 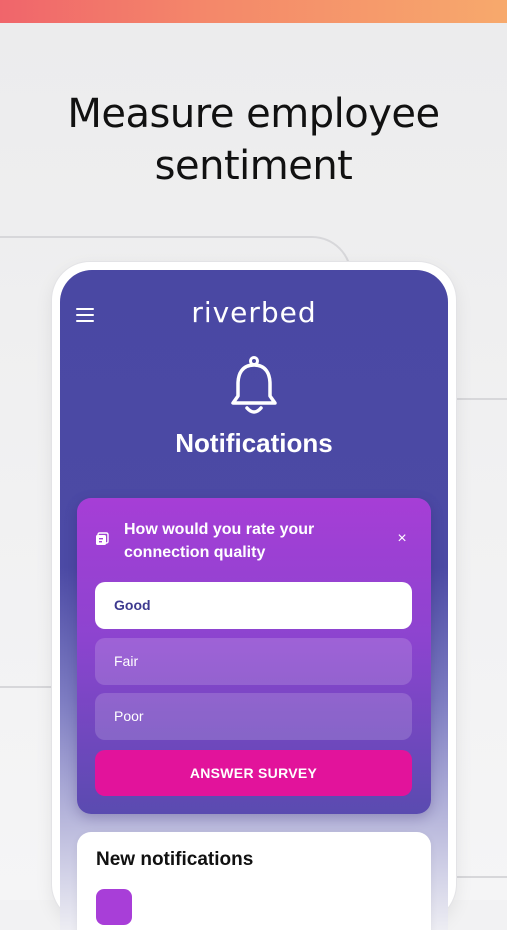 I want to click on brand-logo: riverbed, so click(x=254, y=312).